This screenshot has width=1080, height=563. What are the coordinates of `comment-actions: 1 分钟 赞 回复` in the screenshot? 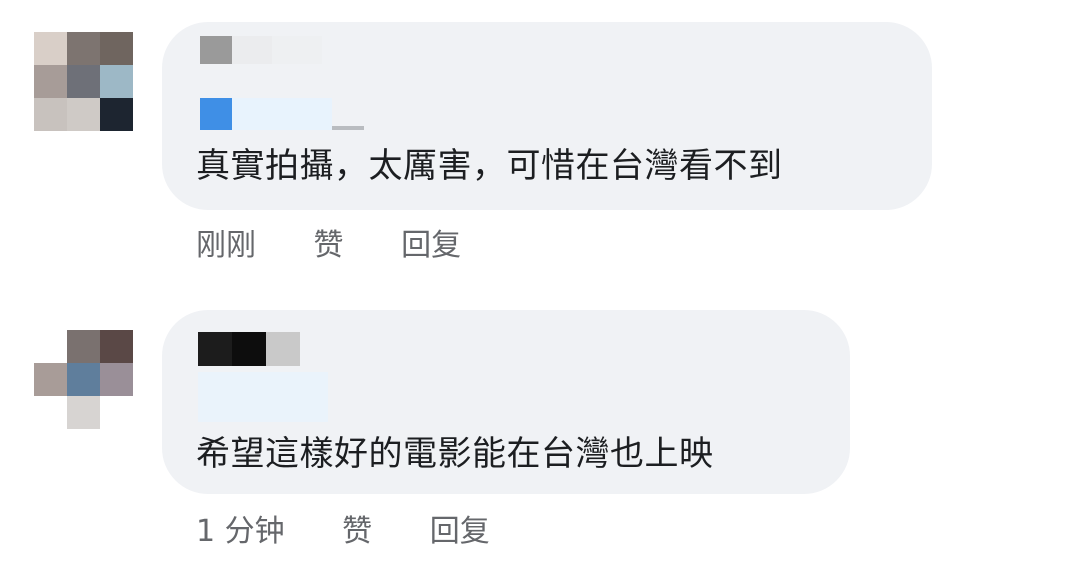 It's located at (343, 532).